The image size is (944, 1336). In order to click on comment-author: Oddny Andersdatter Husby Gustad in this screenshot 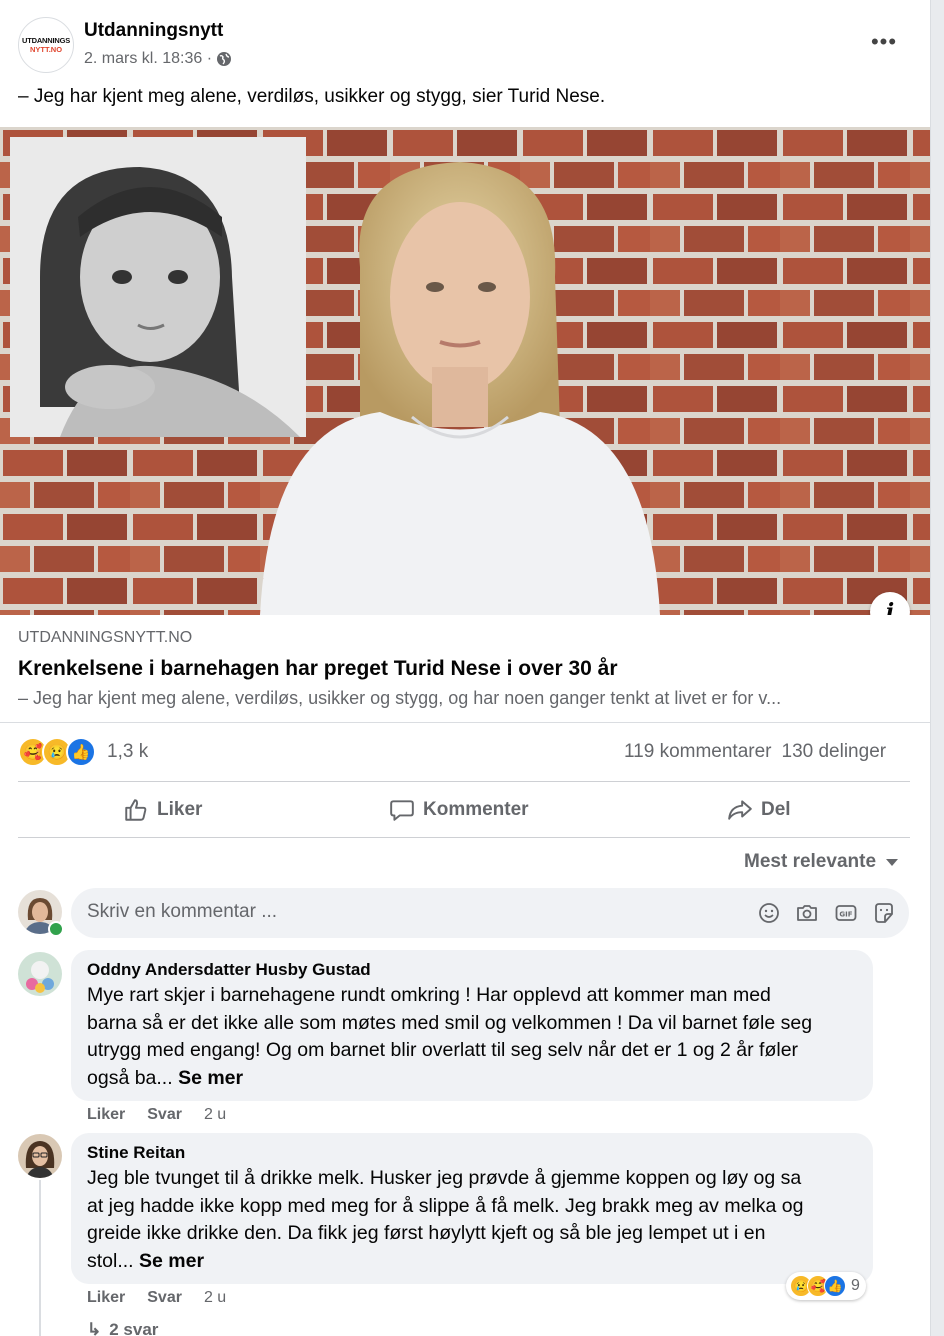, I will do `click(229, 970)`.